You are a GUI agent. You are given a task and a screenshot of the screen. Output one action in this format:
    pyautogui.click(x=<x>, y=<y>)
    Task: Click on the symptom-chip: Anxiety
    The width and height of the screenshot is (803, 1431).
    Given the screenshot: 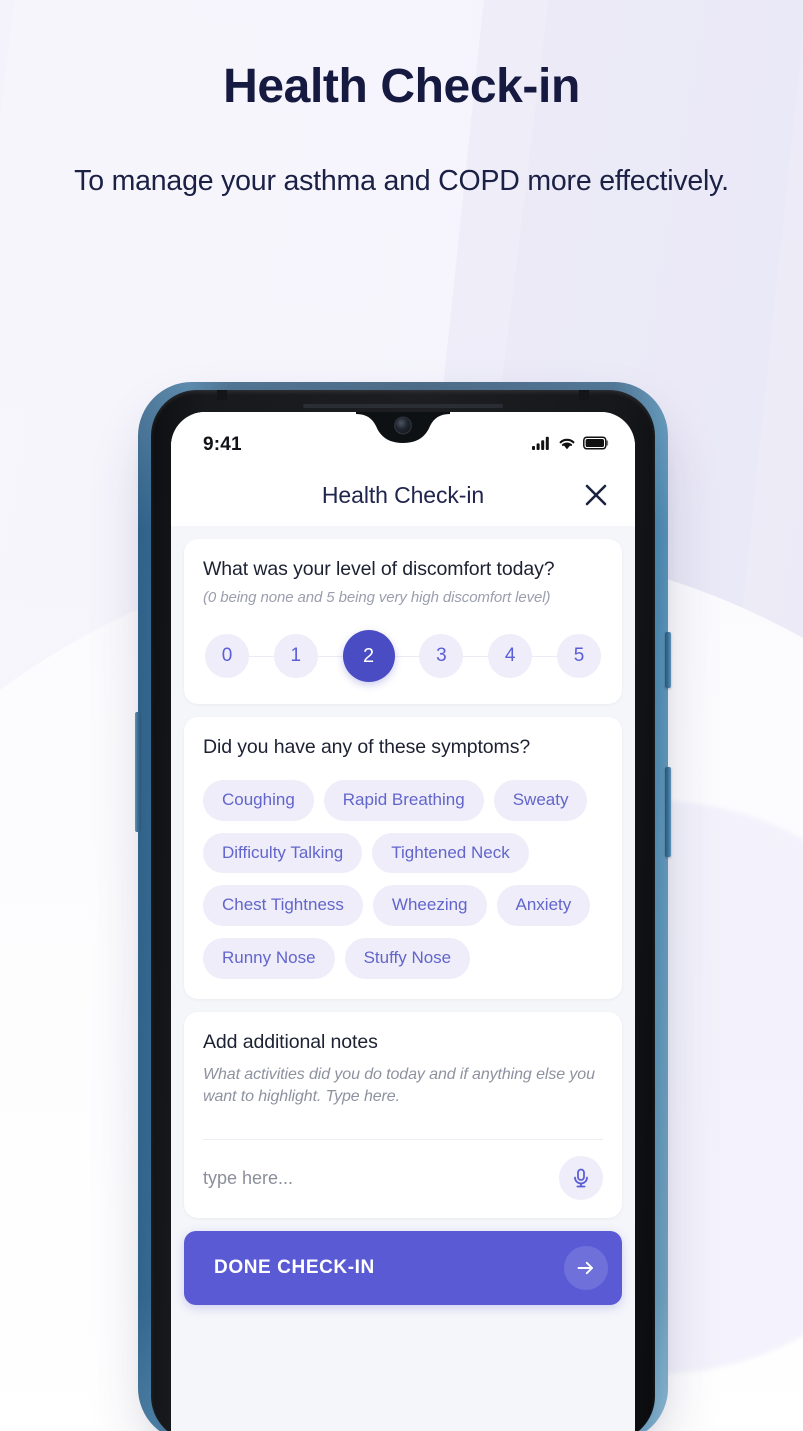 What is the action you would take?
    pyautogui.click(x=543, y=906)
    